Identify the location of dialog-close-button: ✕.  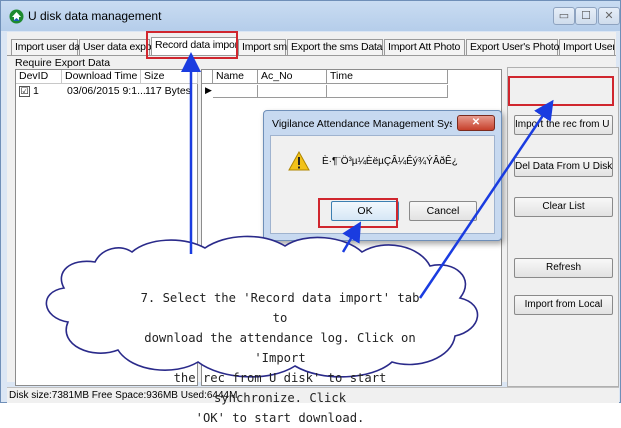
(476, 123).